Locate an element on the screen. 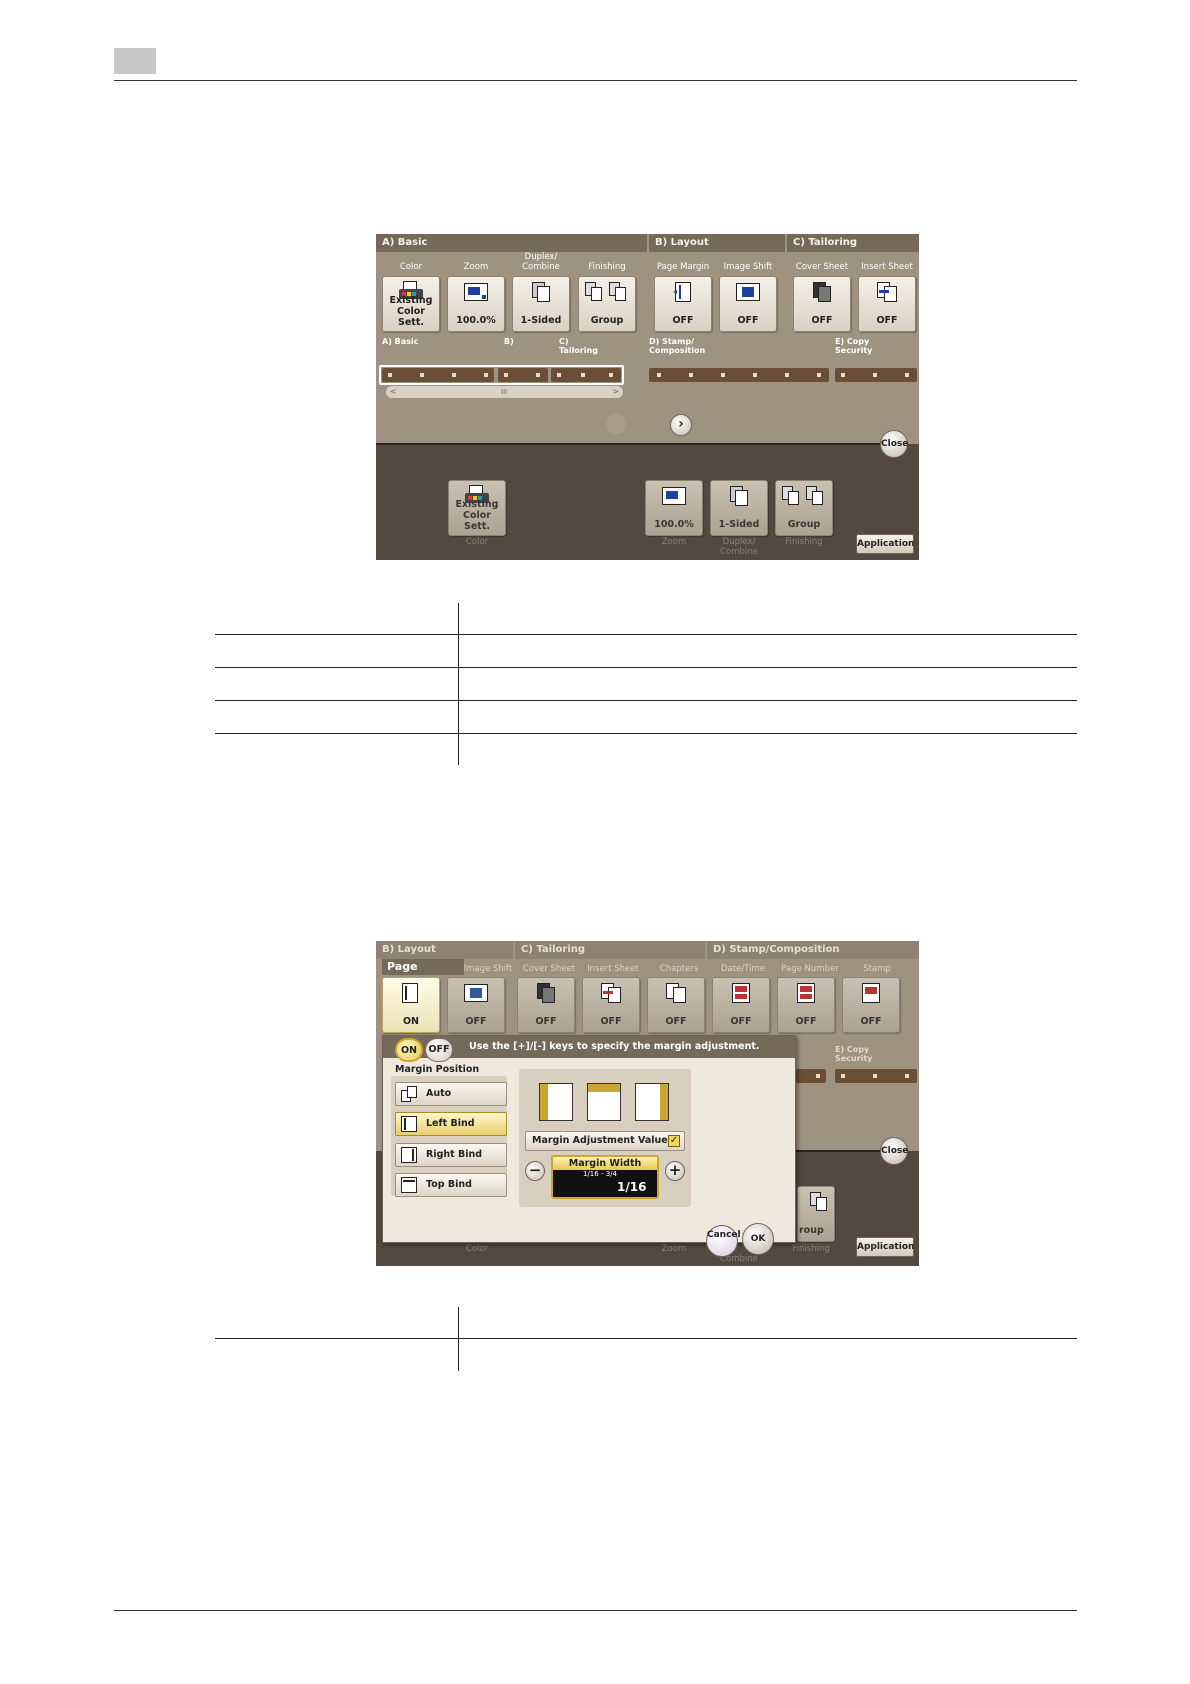 Image resolution: width=1190 pixels, height=1684 pixels. date-time-button: OFF is located at coordinates (741, 1005).